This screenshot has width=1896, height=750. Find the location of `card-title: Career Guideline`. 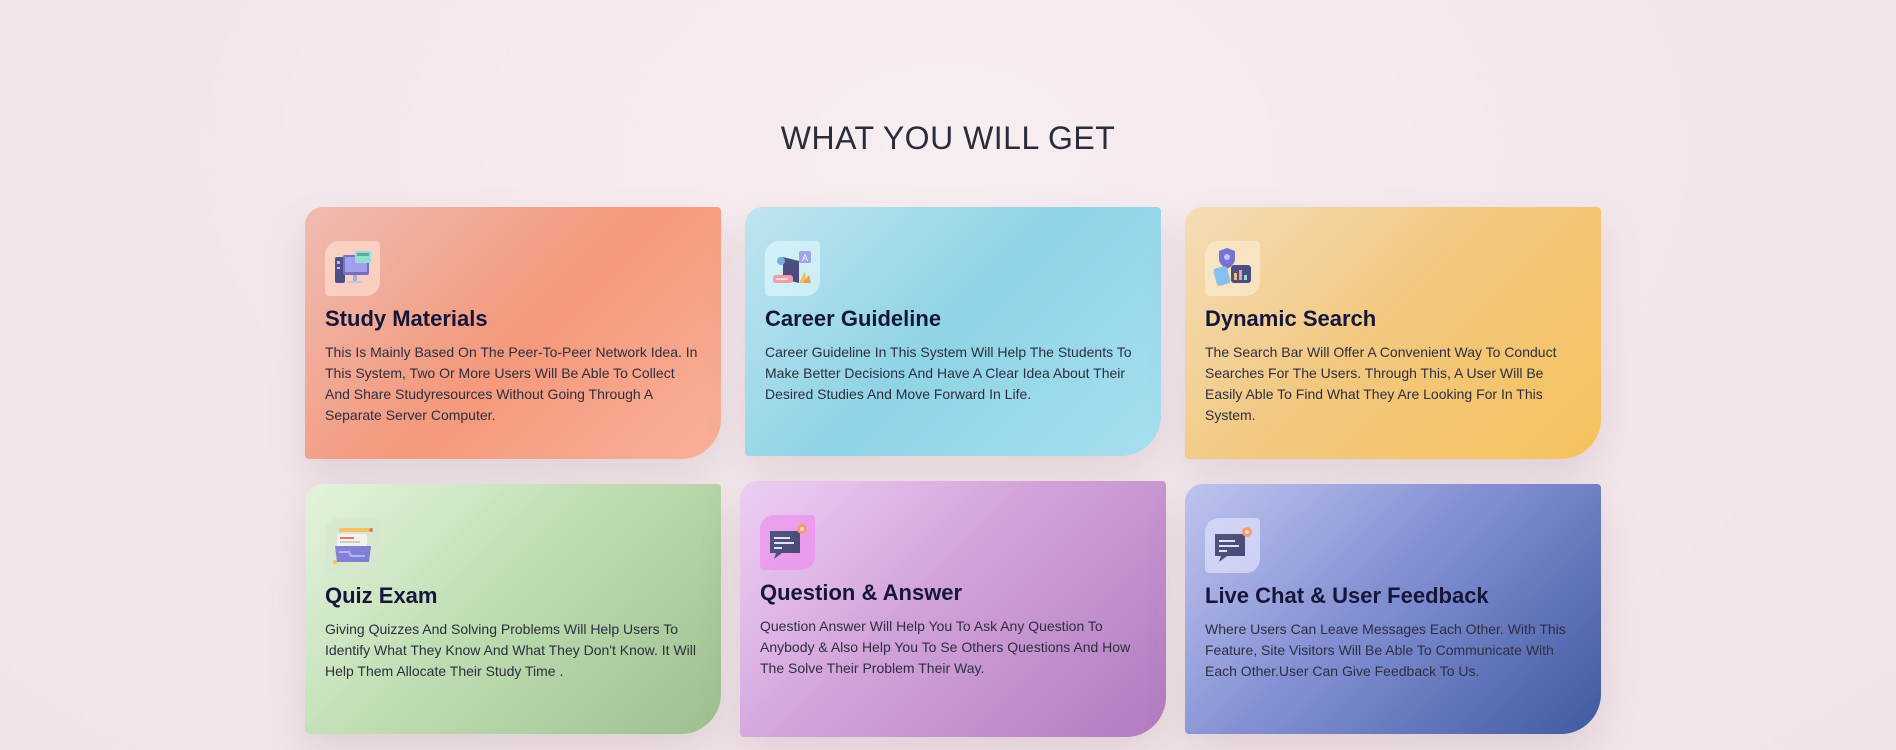

card-title: Career Guideline is located at coordinates (853, 318).